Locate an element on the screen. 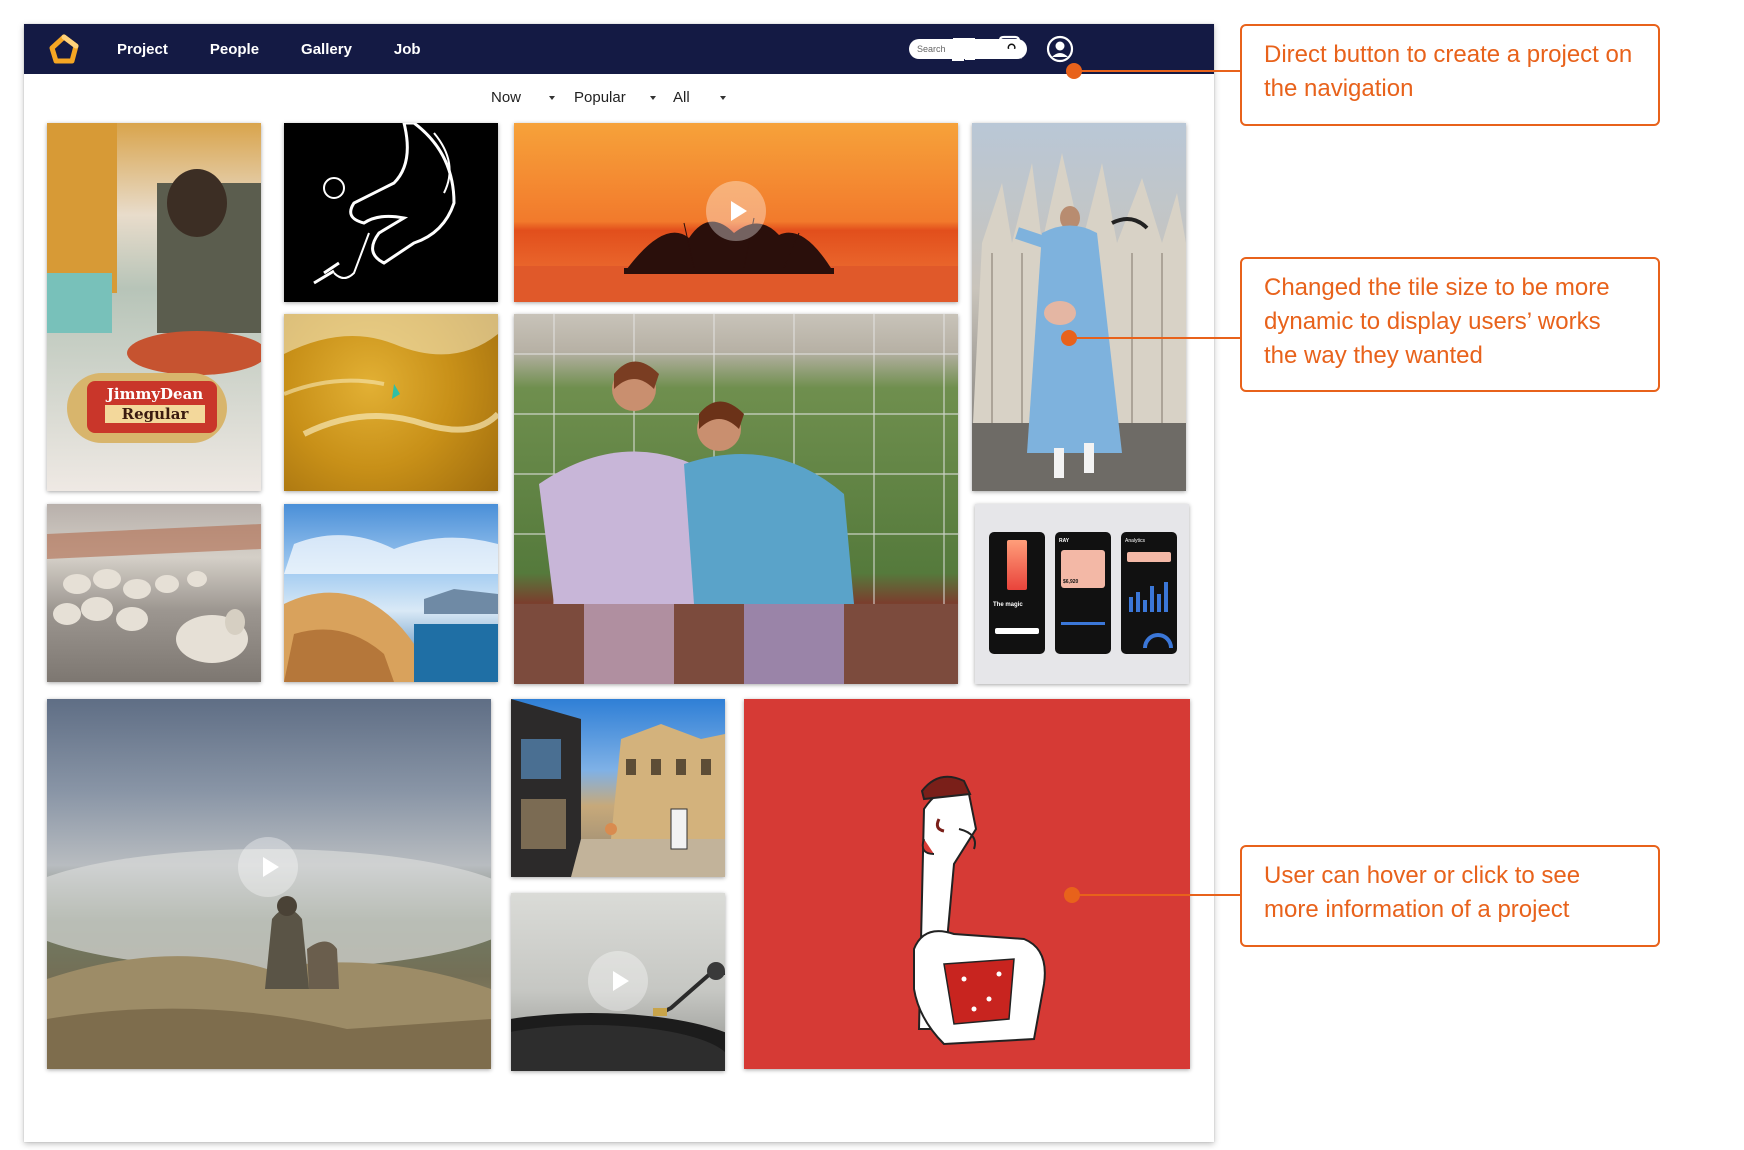  tile-milan-cathedral-fashion is located at coordinates (1079, 307).